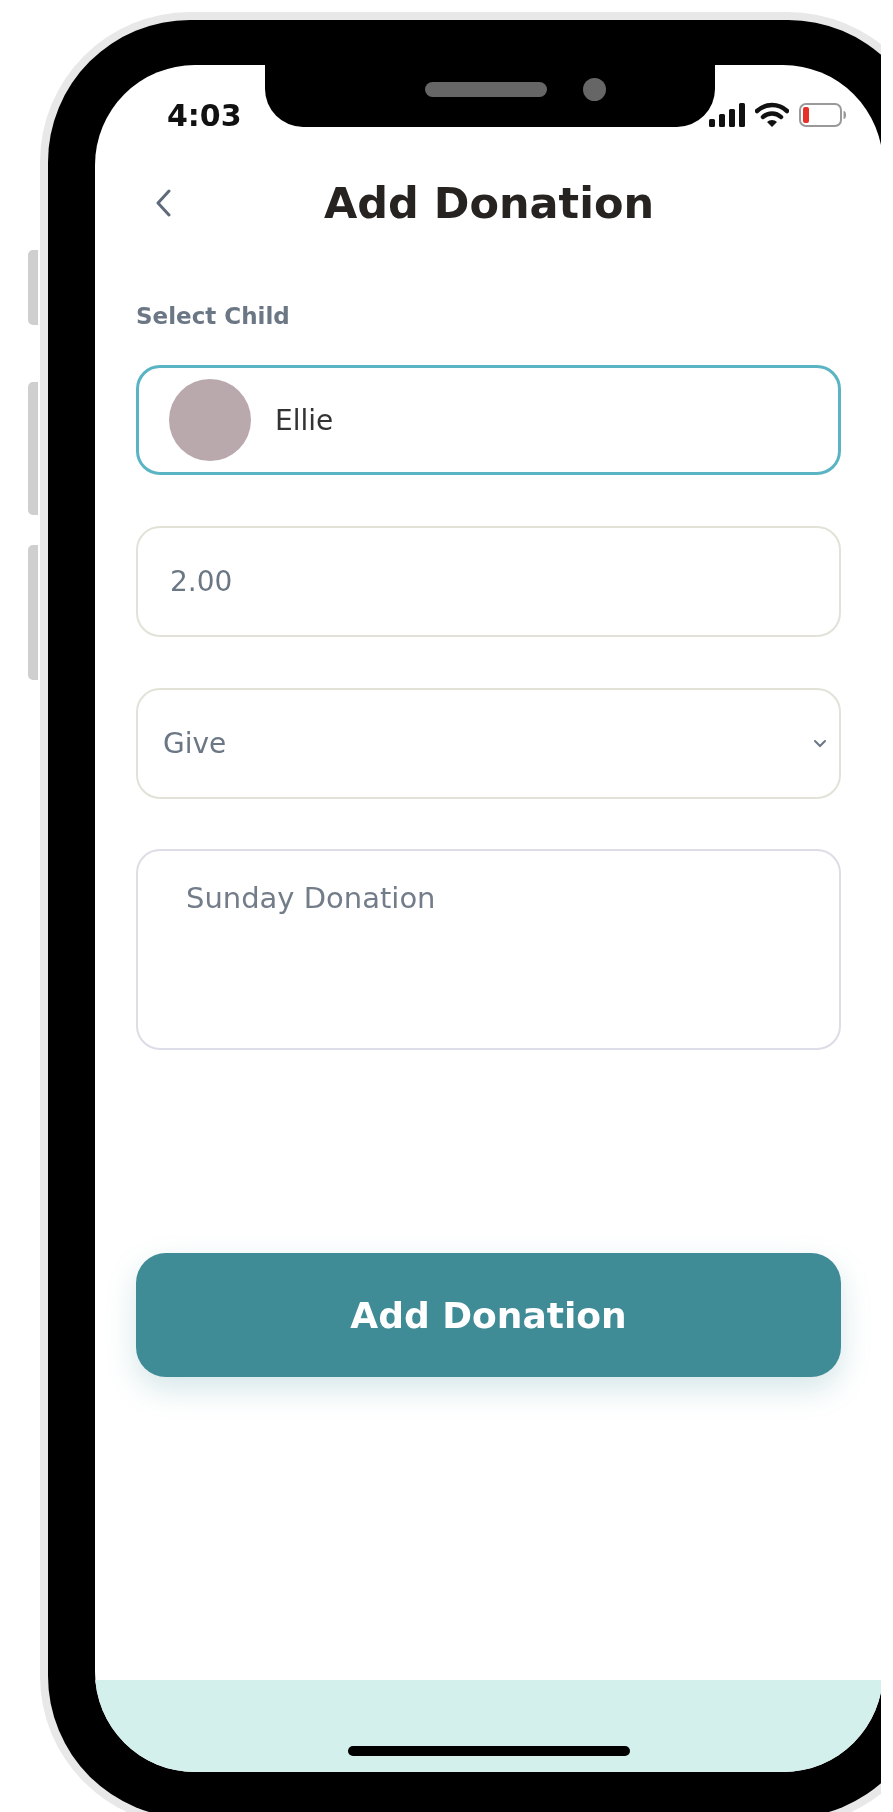 The height and width of the screenshot is (1812, 893). Describe the element at coordinates (213, 316) in the screenshot. I see `field-label: Select Child` at that location.